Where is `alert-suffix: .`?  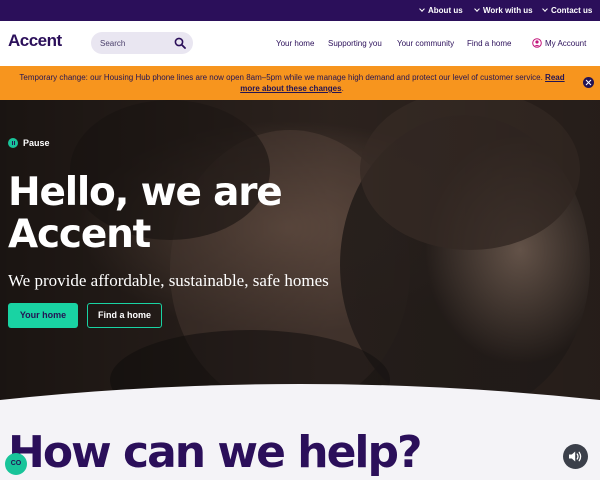 alert-suffix: . is located at coordinates (342, 88).